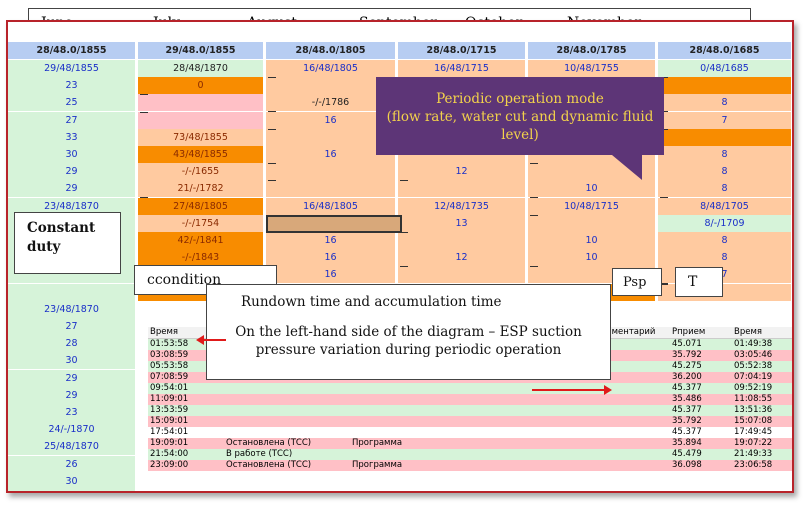 This screenshot has width=804, height=507. Describe the element at coordinates (572, 390) in the screenshot. I see `arrow-right` at that location.